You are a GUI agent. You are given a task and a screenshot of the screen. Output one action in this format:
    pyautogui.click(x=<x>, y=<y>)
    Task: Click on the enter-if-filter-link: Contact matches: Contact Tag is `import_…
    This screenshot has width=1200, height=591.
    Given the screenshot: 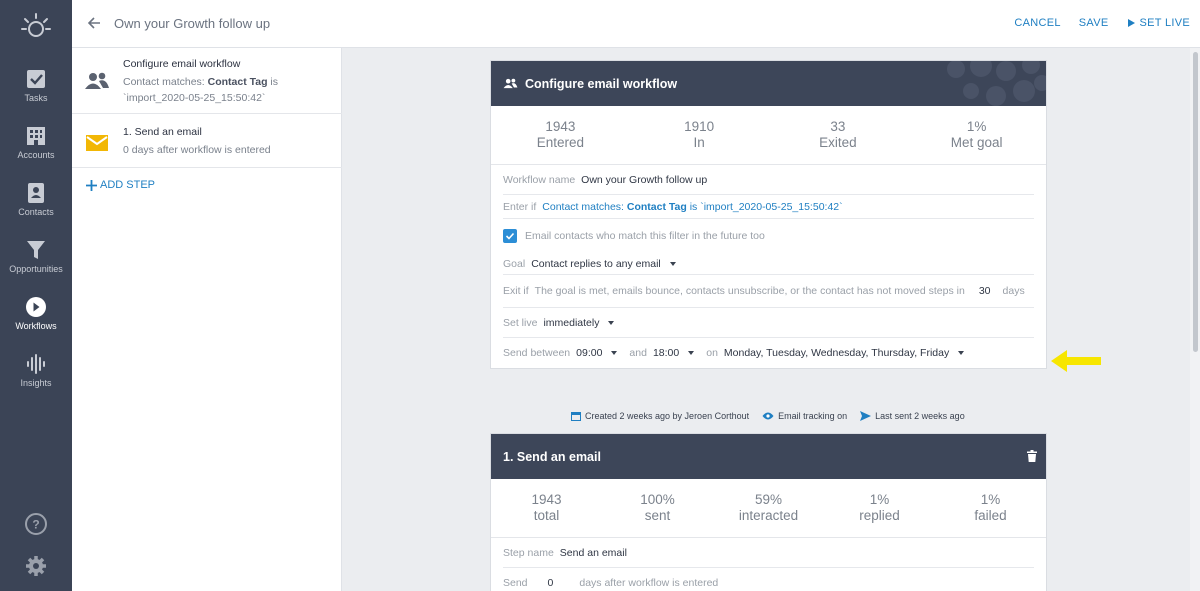 What is the action you would take?
    pyautogui.click(x=692, y=207)
    